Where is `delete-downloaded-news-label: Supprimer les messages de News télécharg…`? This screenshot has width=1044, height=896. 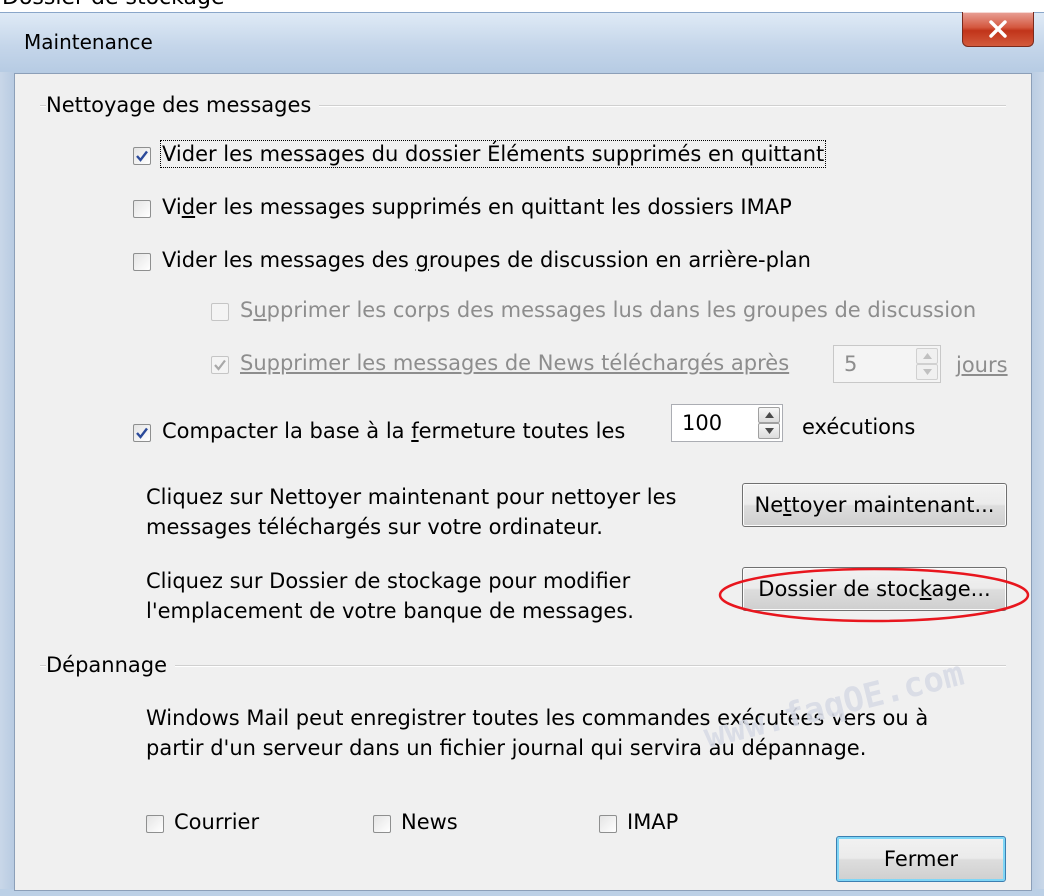
delete-downloaded-news-label: Supprimer les messages de News télécharg… is located at coordinates (514, 363).